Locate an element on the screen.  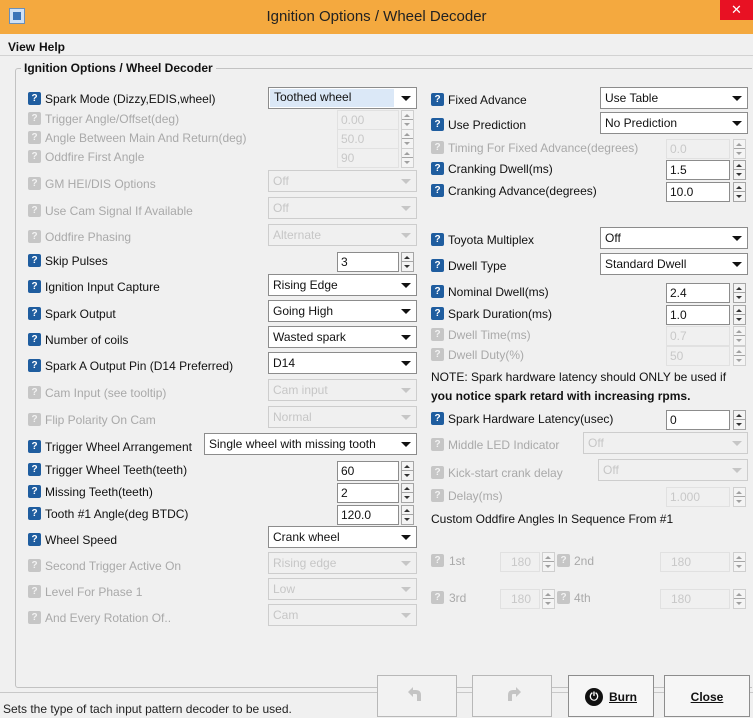
use-prediction-select: No Prediction is located at coordinates (674, 123).